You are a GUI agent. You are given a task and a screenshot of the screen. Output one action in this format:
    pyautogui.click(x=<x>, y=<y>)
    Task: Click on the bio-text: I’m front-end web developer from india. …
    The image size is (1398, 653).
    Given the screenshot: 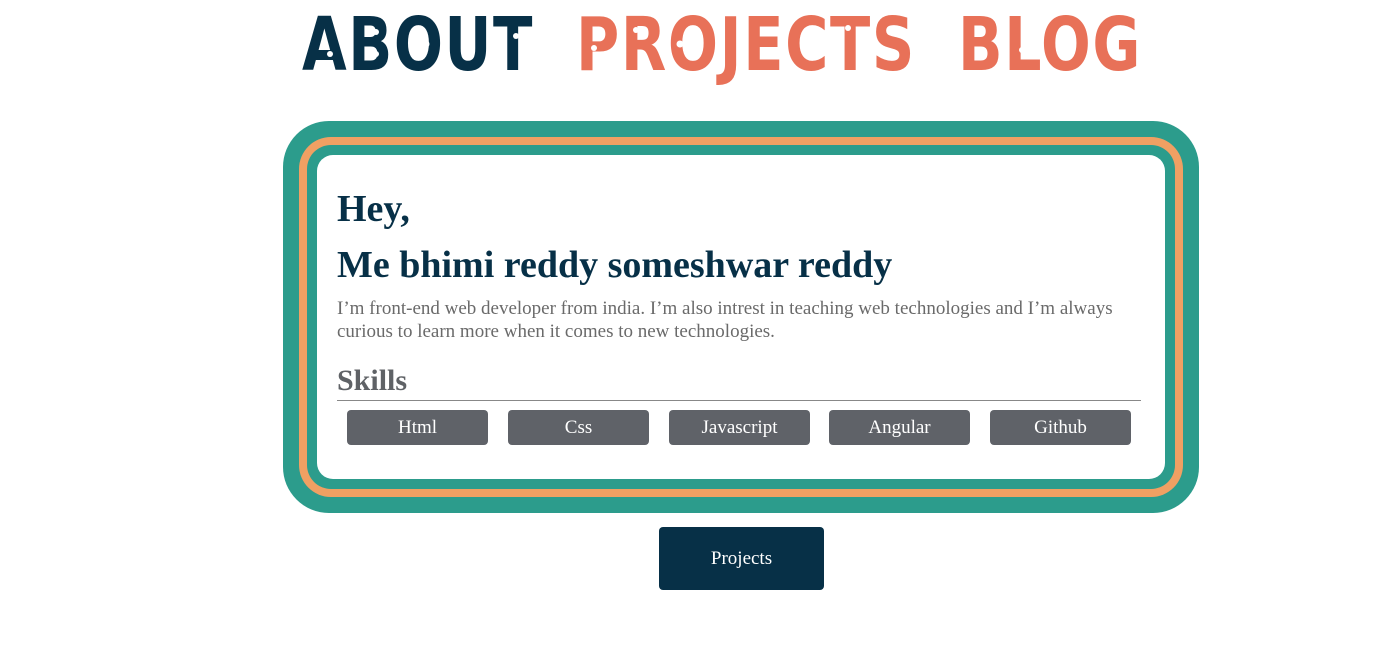 What is the action you would take?
    pyautogui.click(x=725, y=320)
    